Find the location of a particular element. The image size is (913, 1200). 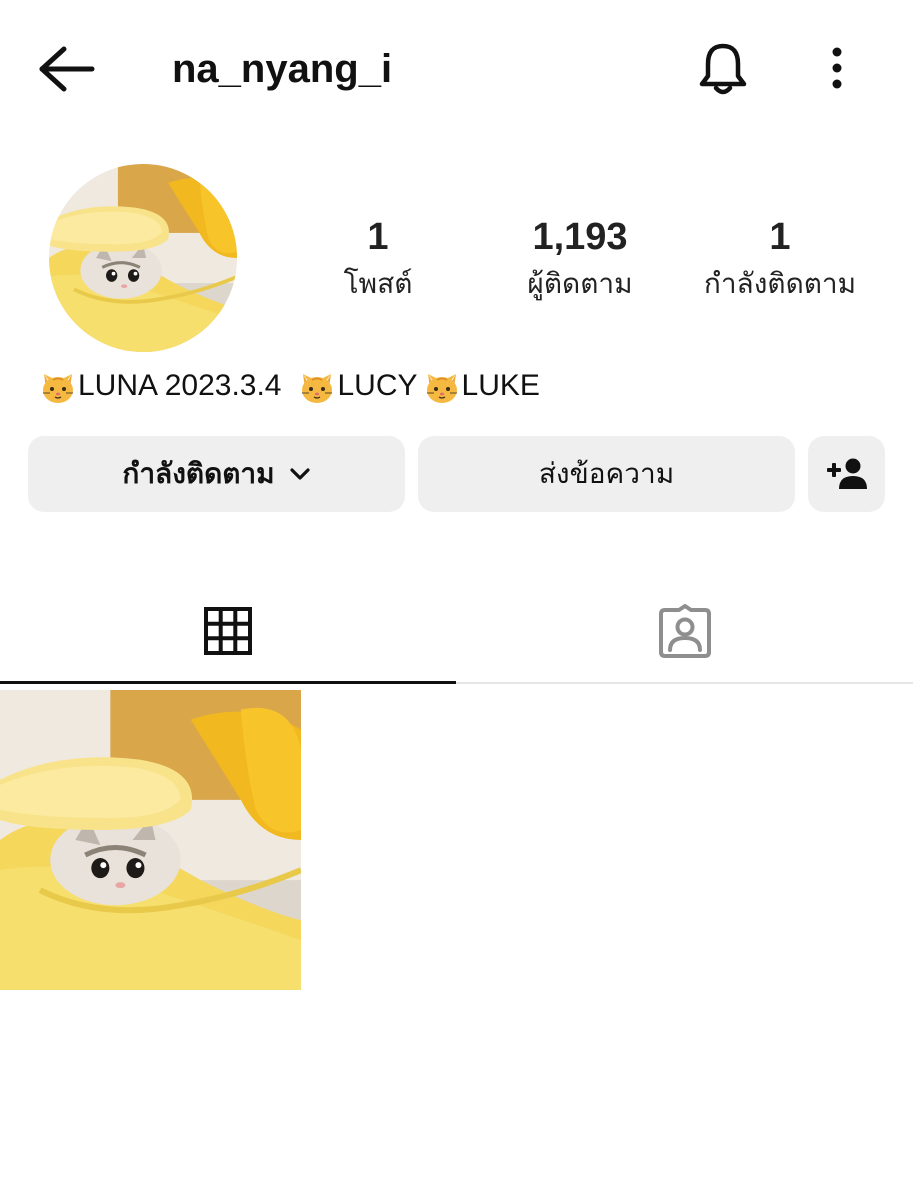

message-button: ส่งข้อความ is located at coordinates (606, 474).